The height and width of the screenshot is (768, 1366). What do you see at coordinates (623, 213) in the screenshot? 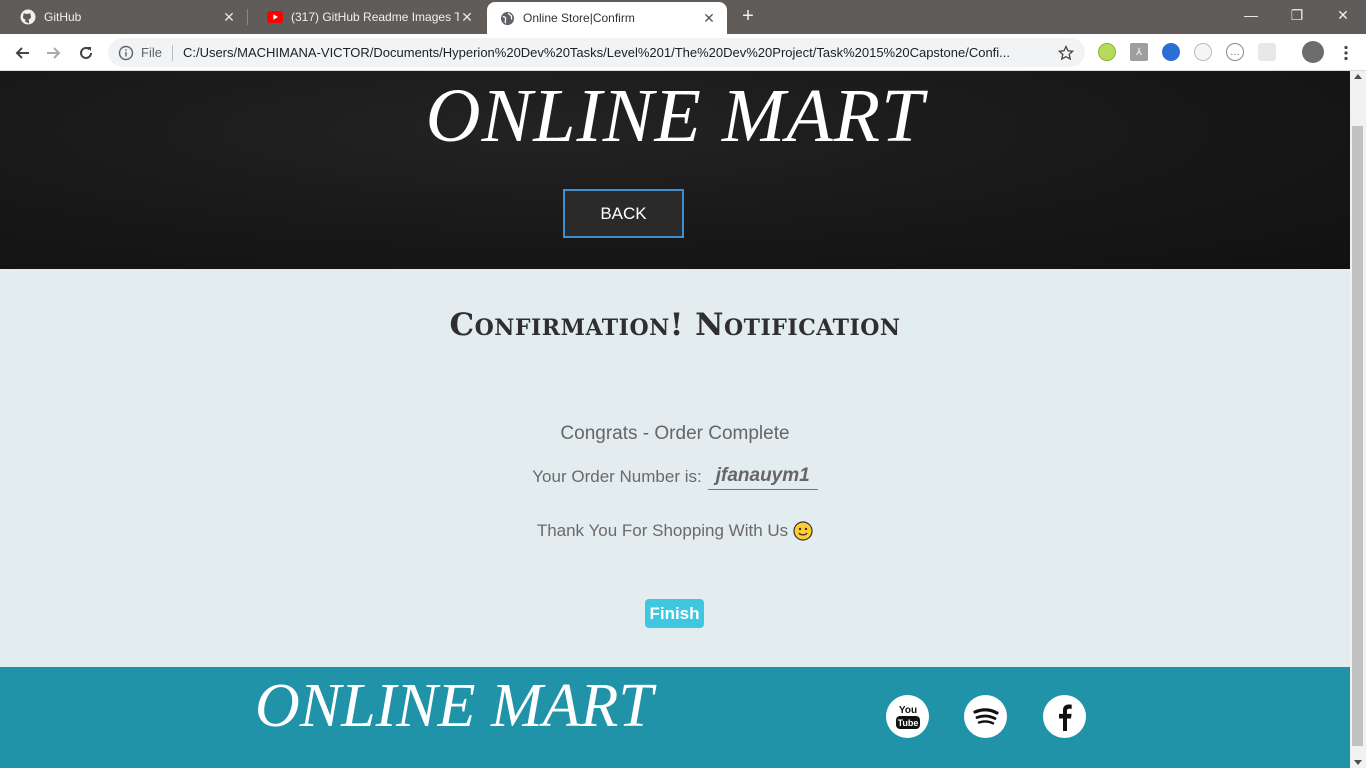
I see `back-button: BACK` at bounding box center [623, 213].